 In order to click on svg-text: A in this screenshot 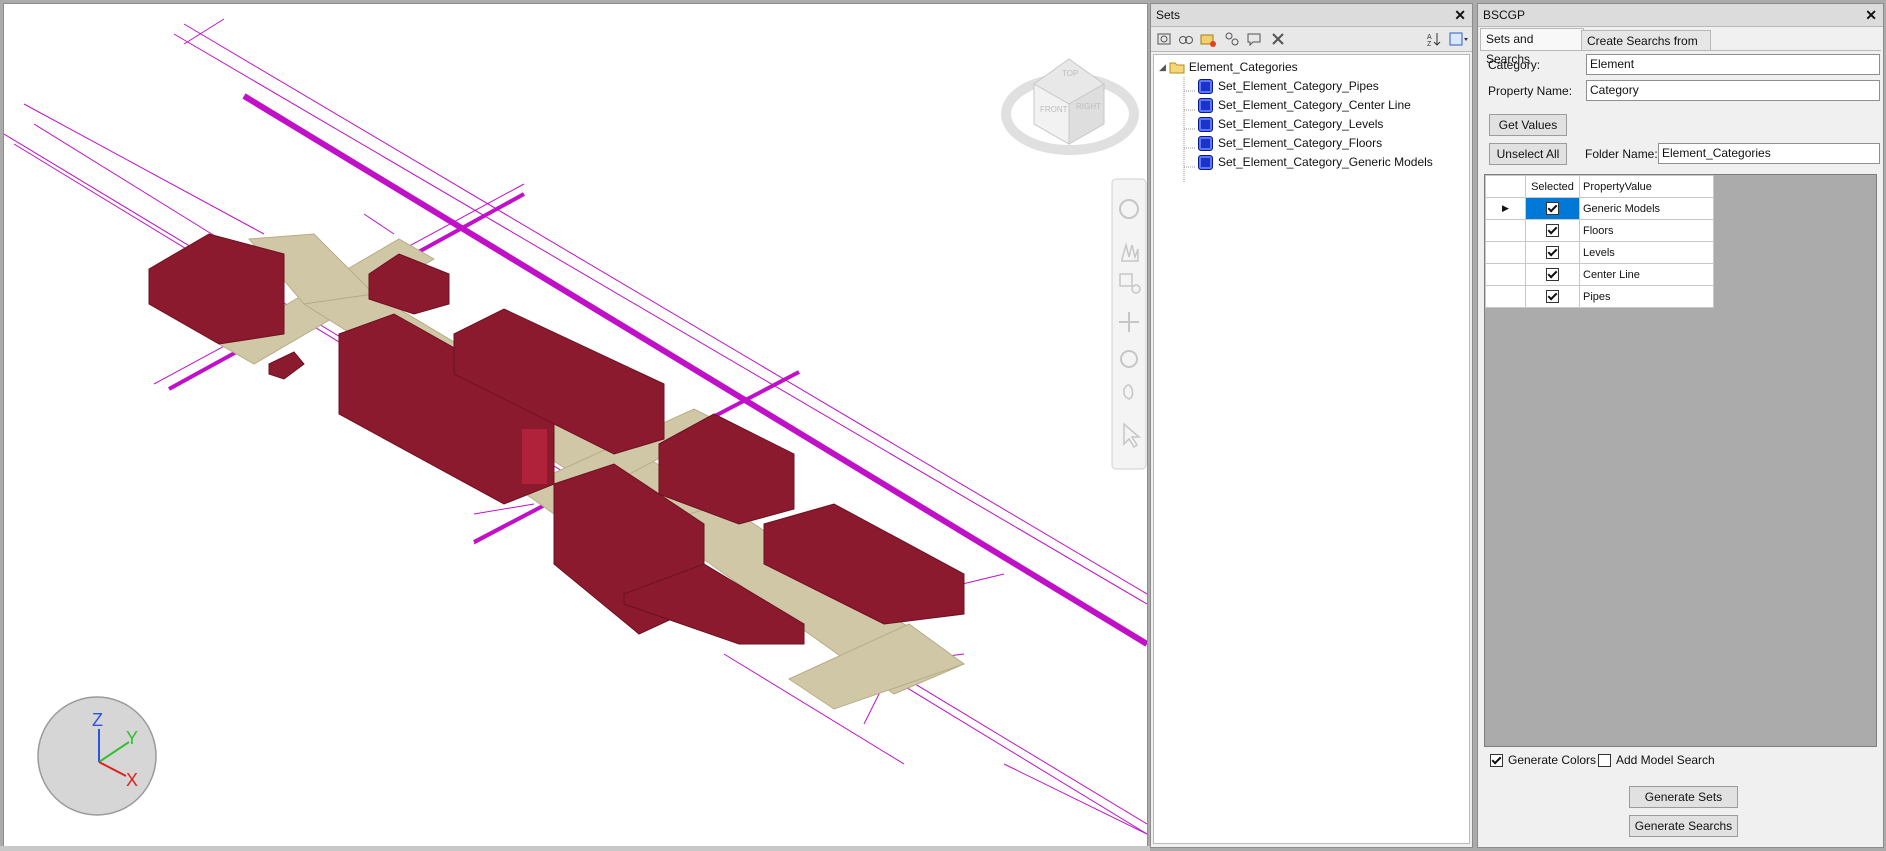, I will do `click(1429, 37)`.